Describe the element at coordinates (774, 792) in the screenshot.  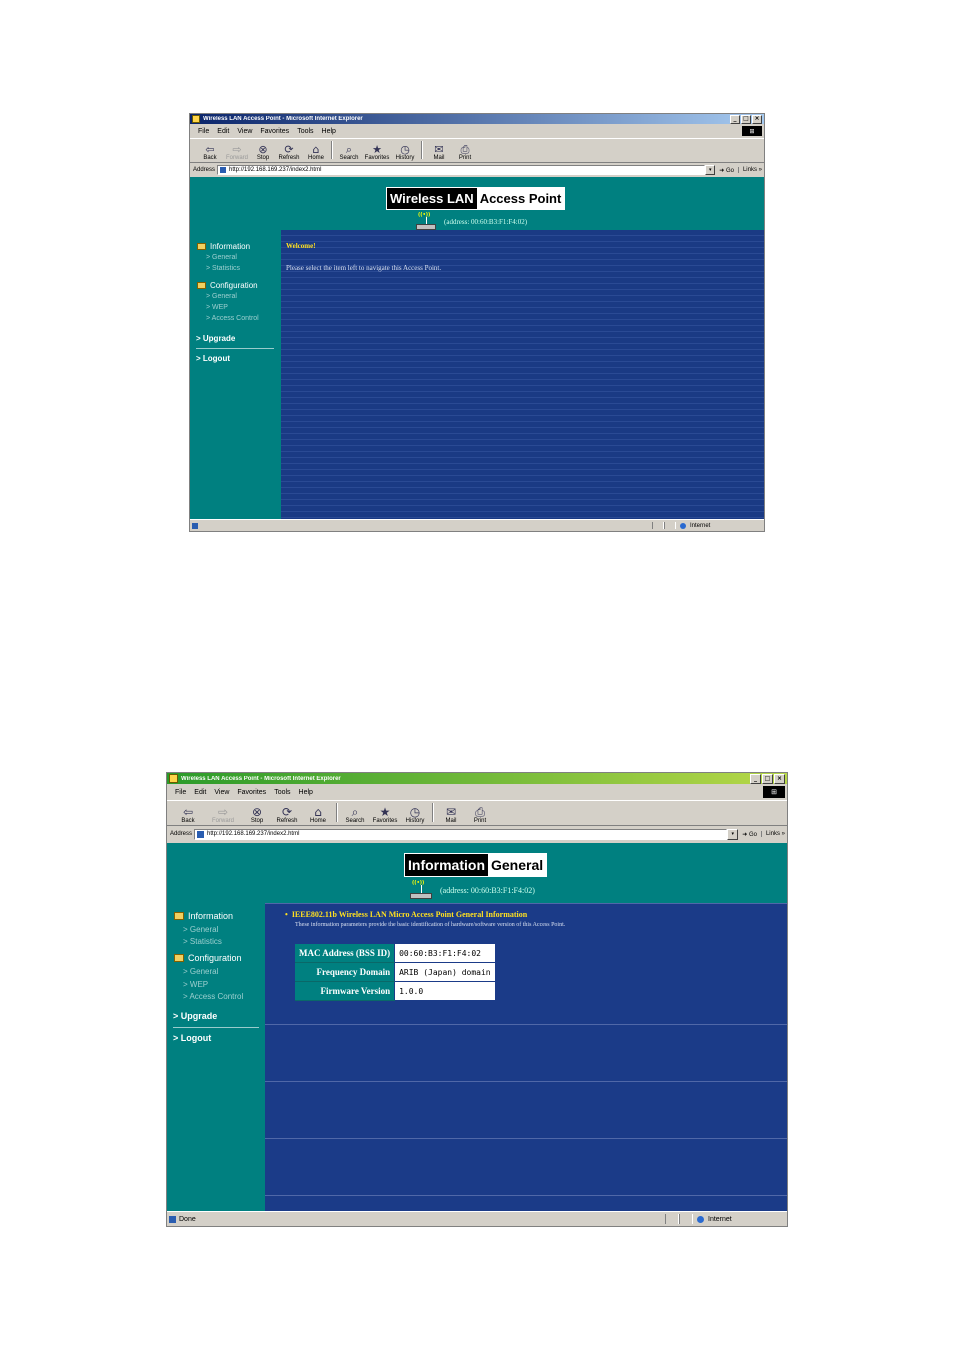
I see `windows-flag-icon: ⊞` at that location.